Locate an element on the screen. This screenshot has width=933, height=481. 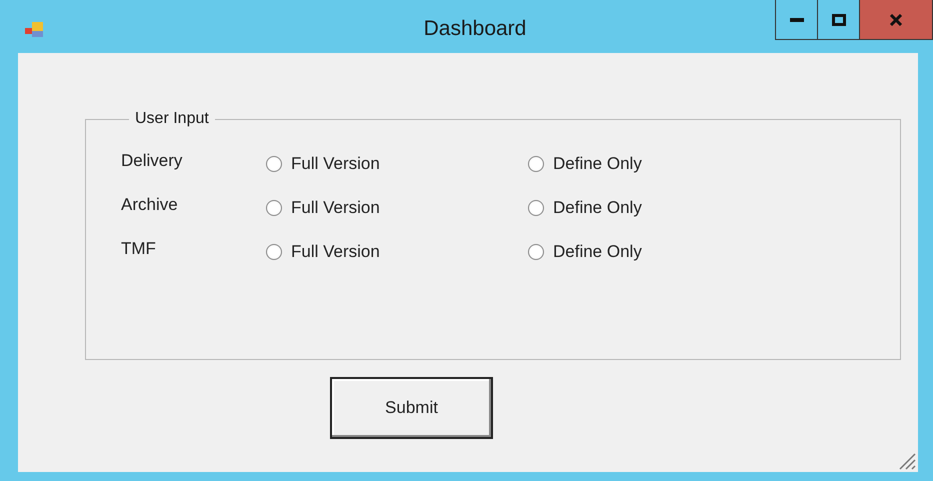
group-title: User Input is located at coordinates (172, 119).